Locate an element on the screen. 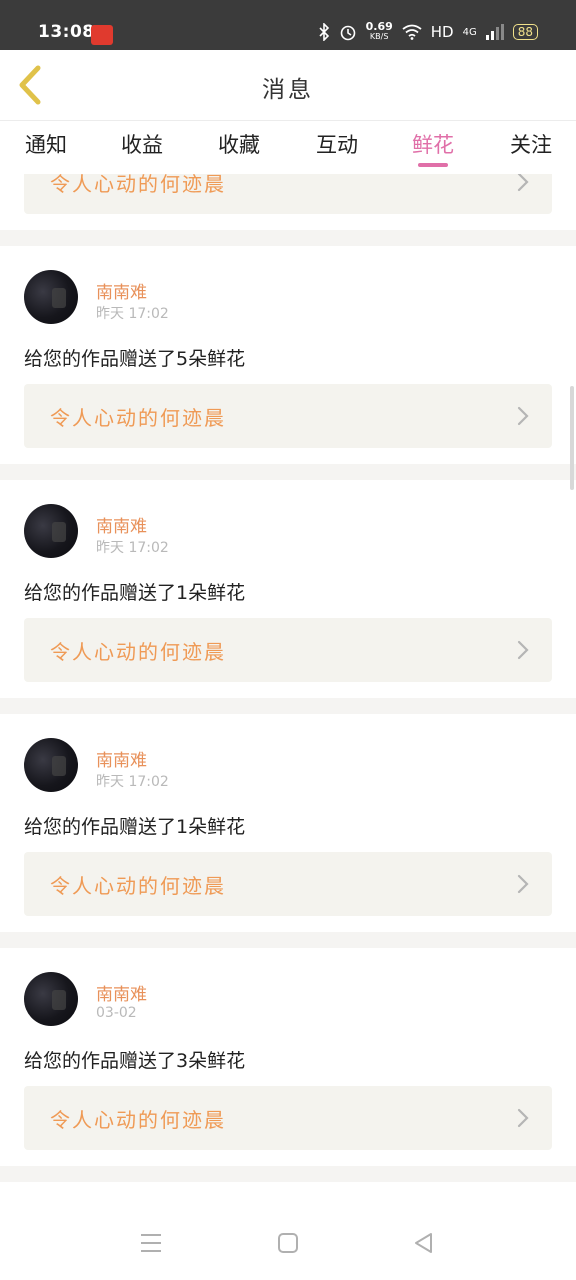 The image size is (576, 1280). battery-icon: 88 is located at coordinates (525, 32).